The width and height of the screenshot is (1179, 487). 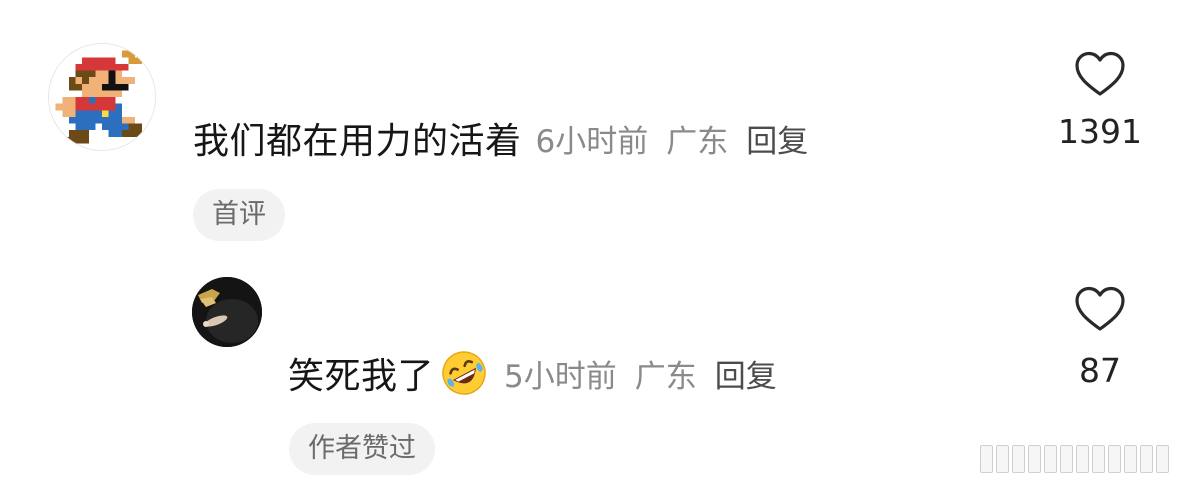 I want to click on watermark-icon, so click(x=1074, y=459).